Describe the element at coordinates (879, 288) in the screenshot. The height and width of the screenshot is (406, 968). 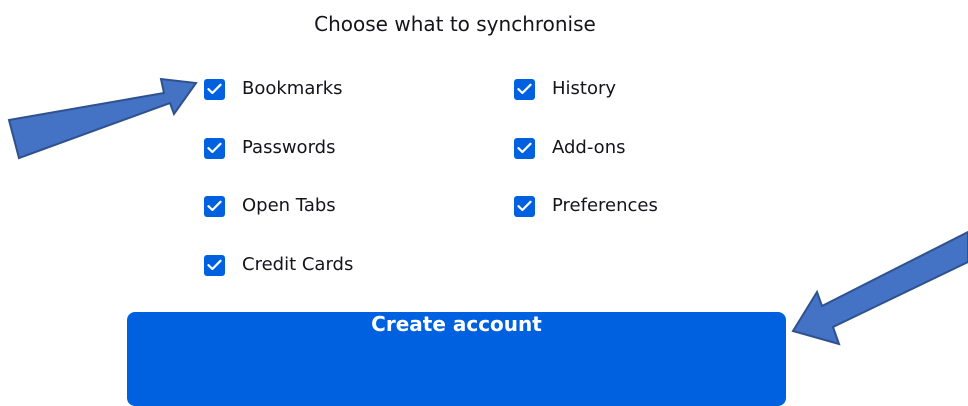
I see `annotation-arrow-create-account-icon` at that location.